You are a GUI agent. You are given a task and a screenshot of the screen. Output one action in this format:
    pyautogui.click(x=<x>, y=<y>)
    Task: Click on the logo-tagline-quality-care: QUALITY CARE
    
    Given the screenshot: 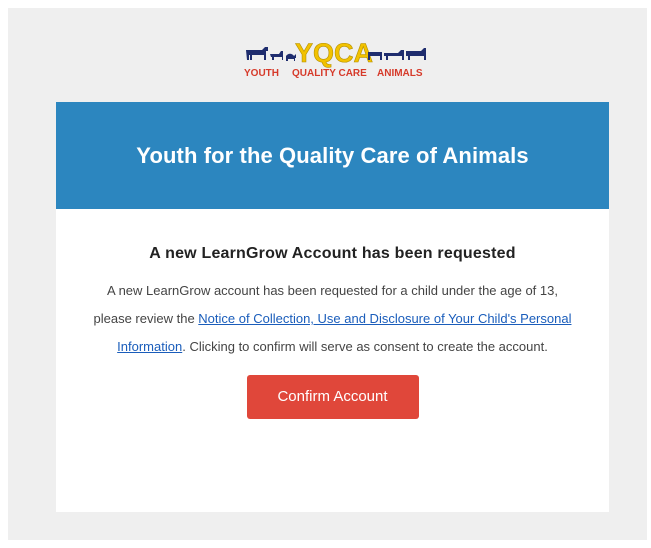 What is the action you would take?
    pyautogui.click(x=329, y=73)
    